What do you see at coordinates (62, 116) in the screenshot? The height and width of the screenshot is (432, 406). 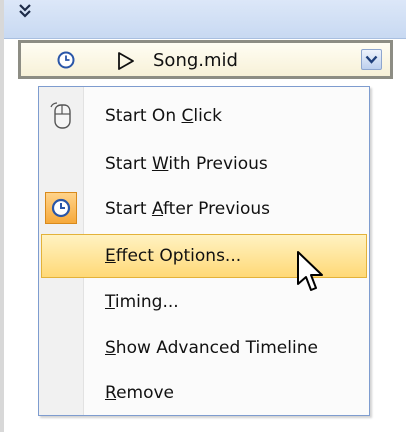 I see `mouse-icon` at bounding box center [62, 116].